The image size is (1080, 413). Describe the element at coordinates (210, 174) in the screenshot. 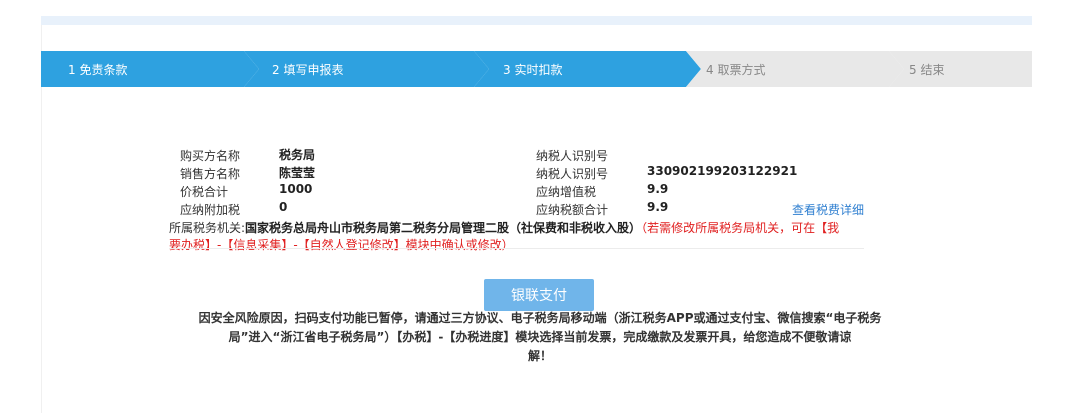

I see `seller-name-label: 销售方名称` at that location.